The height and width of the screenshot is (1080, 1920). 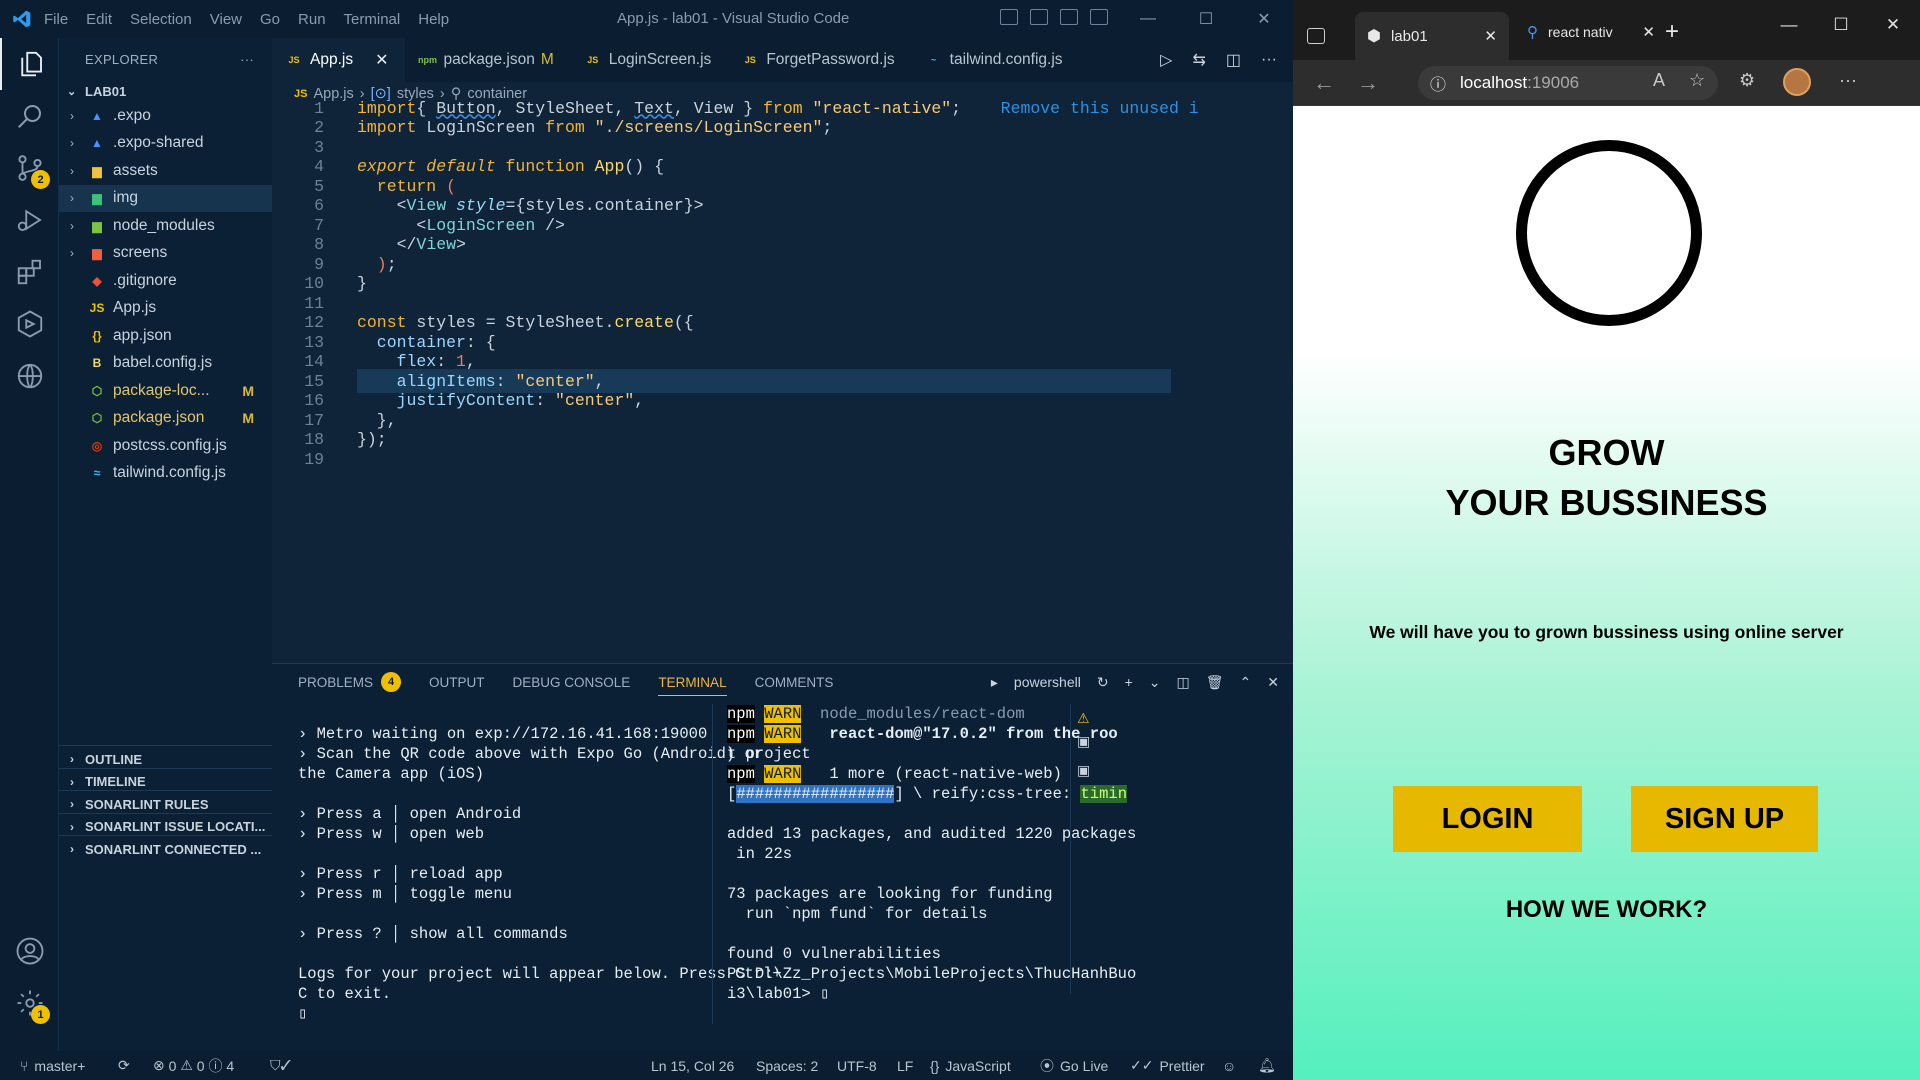 What do you see at coordinates (1074, 1065) in the screenshot?
I see `go-live-button: ⦿ Go Live` at bounding box center [1074, 1065].